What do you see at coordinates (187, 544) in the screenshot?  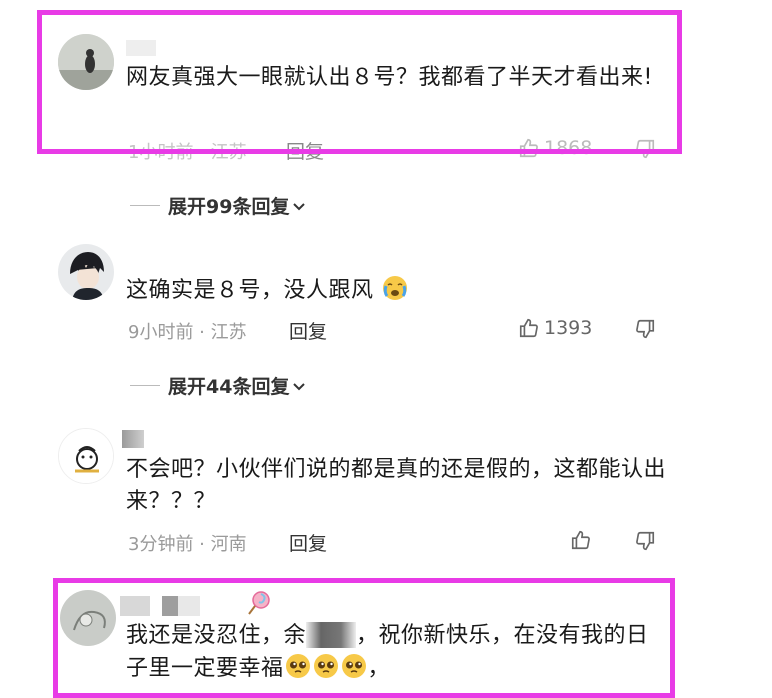 I see `comment-meta: 3分钟前 · 河南` at bounding box center [187, 544].